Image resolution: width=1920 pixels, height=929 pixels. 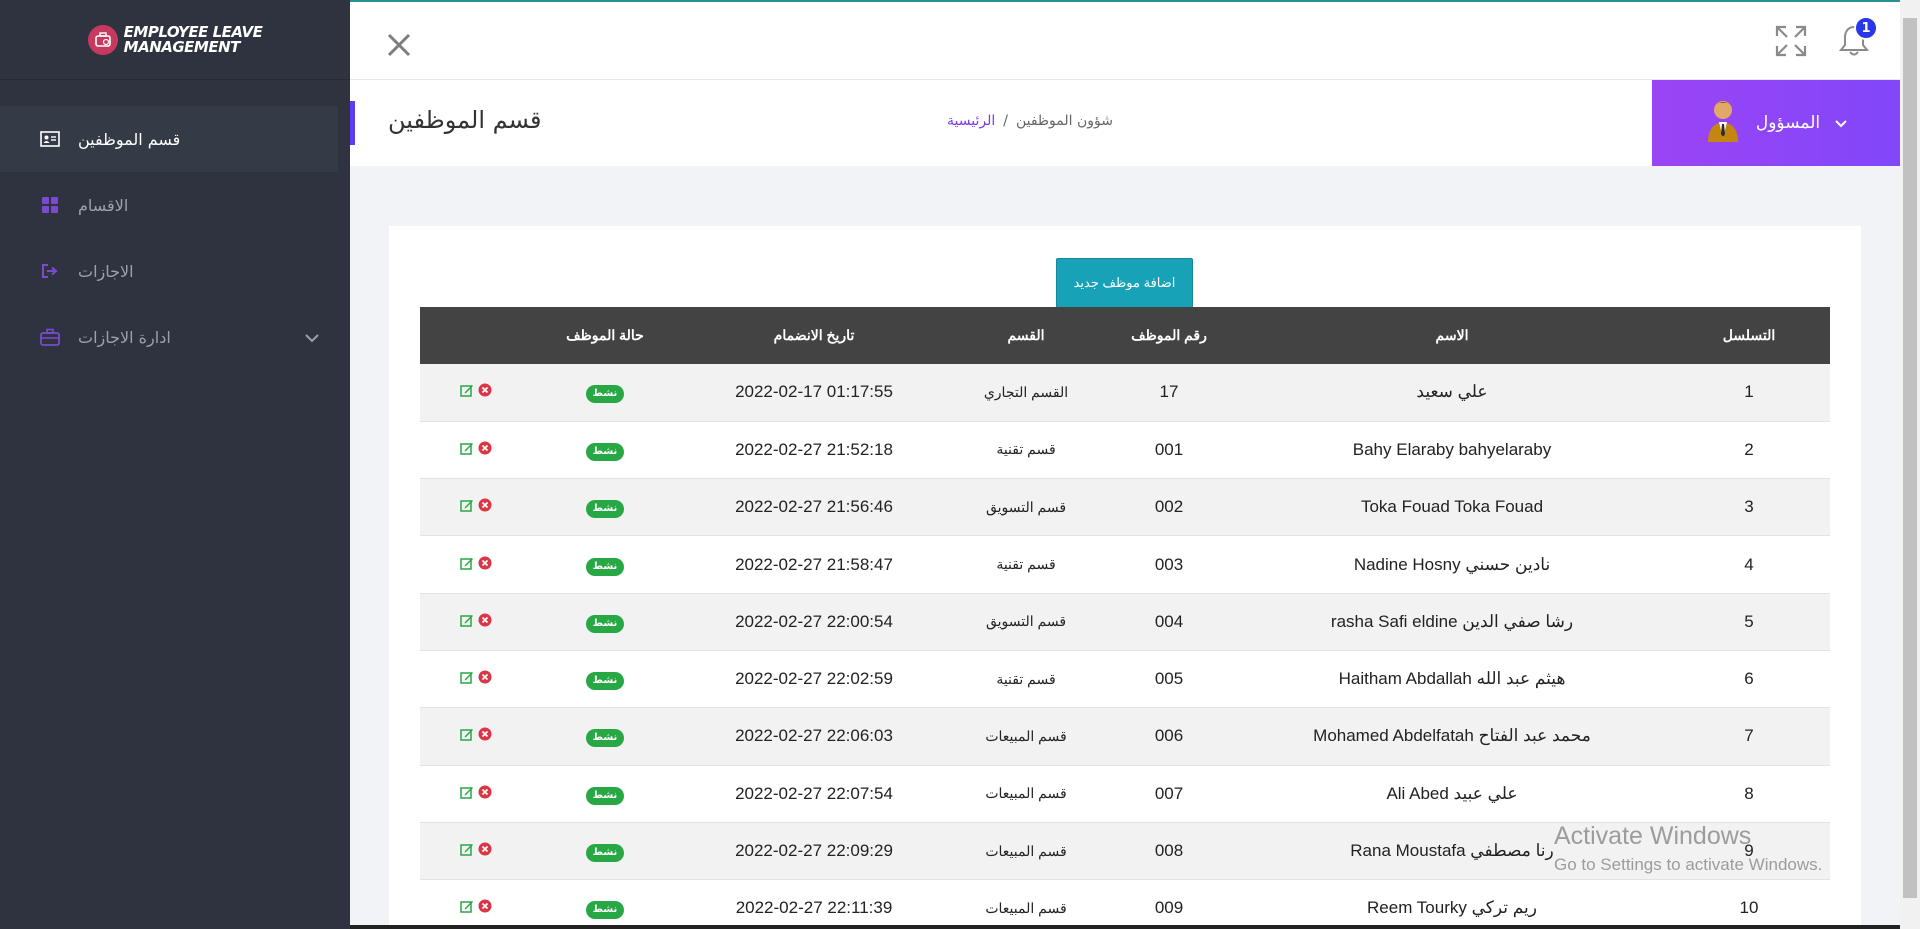 I want to click on row-sequence: 1, so click(x=1749, y=392).